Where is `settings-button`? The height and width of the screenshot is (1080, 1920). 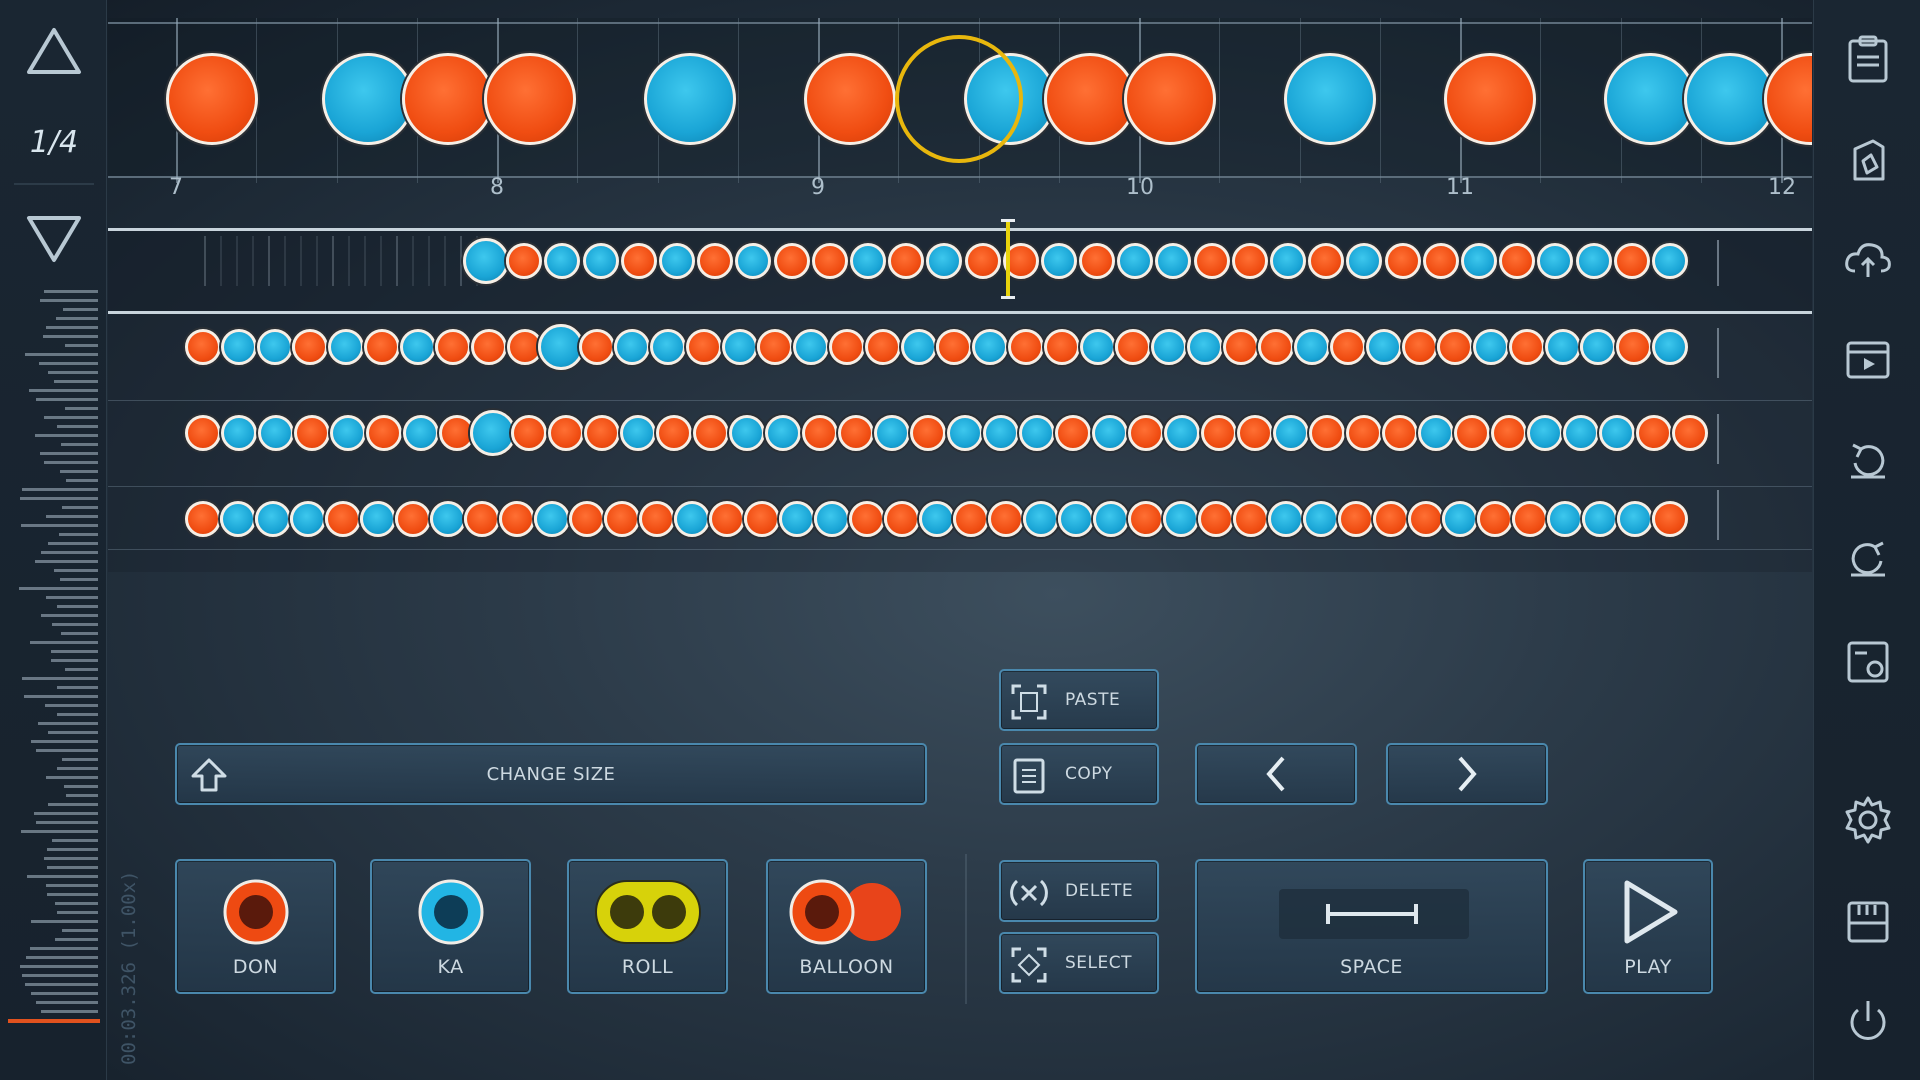 settings-button is located at coordinates (1868, 820).